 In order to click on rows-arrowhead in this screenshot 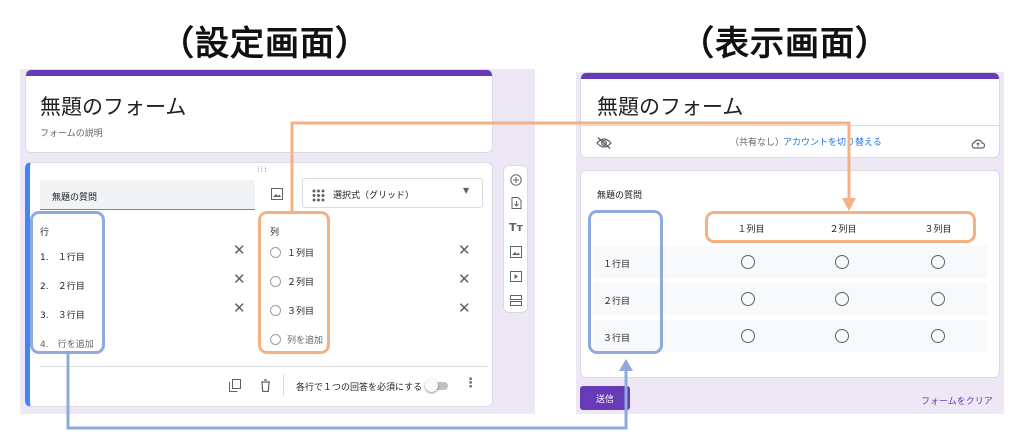, I will do `click(626, 365)`.